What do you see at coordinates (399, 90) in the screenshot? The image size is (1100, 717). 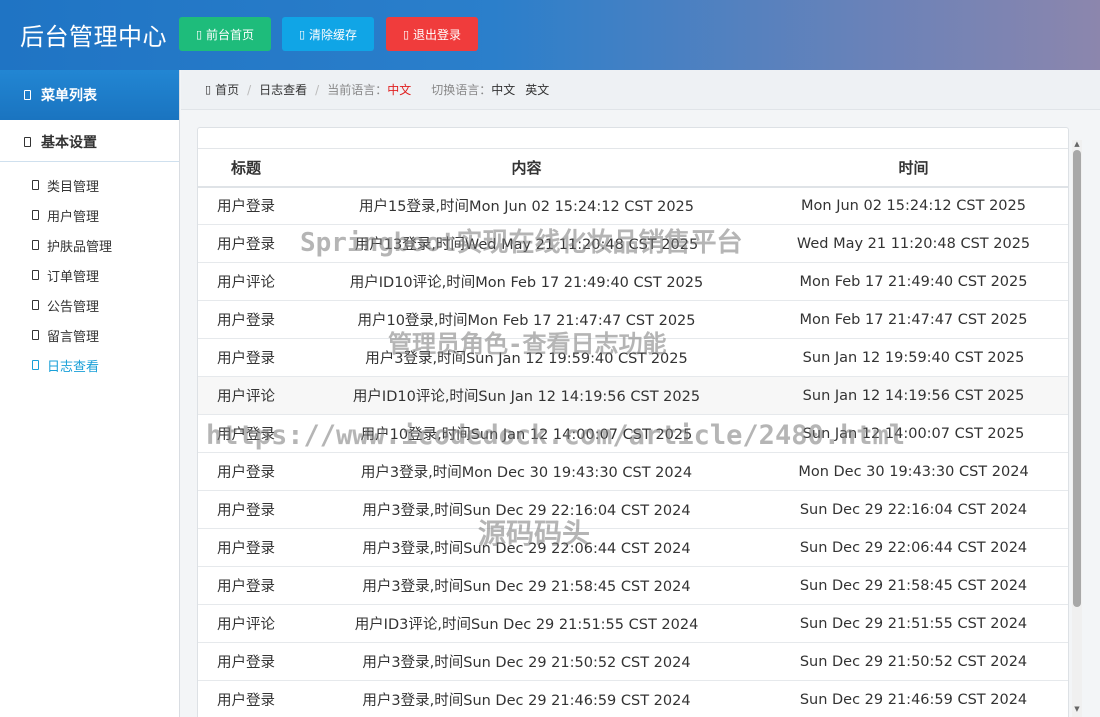 I see `current-language-value: 中文` at bounding box center [399, 90].